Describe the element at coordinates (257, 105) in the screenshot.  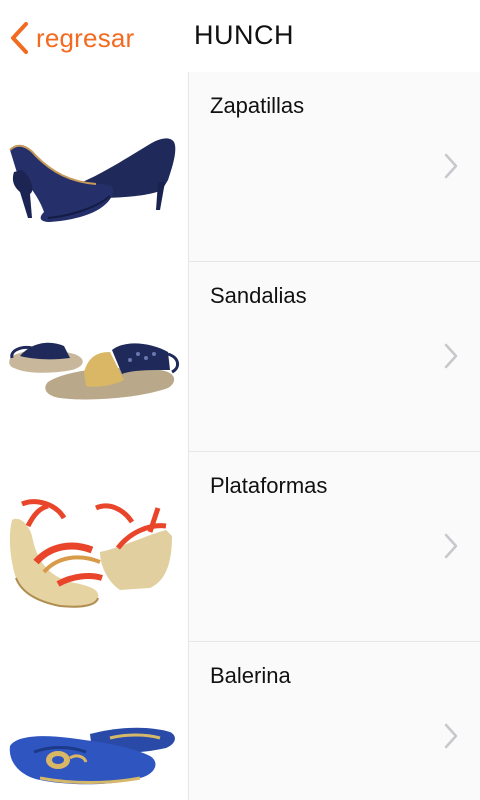
I see `category-label: Zapatillas` at that location.